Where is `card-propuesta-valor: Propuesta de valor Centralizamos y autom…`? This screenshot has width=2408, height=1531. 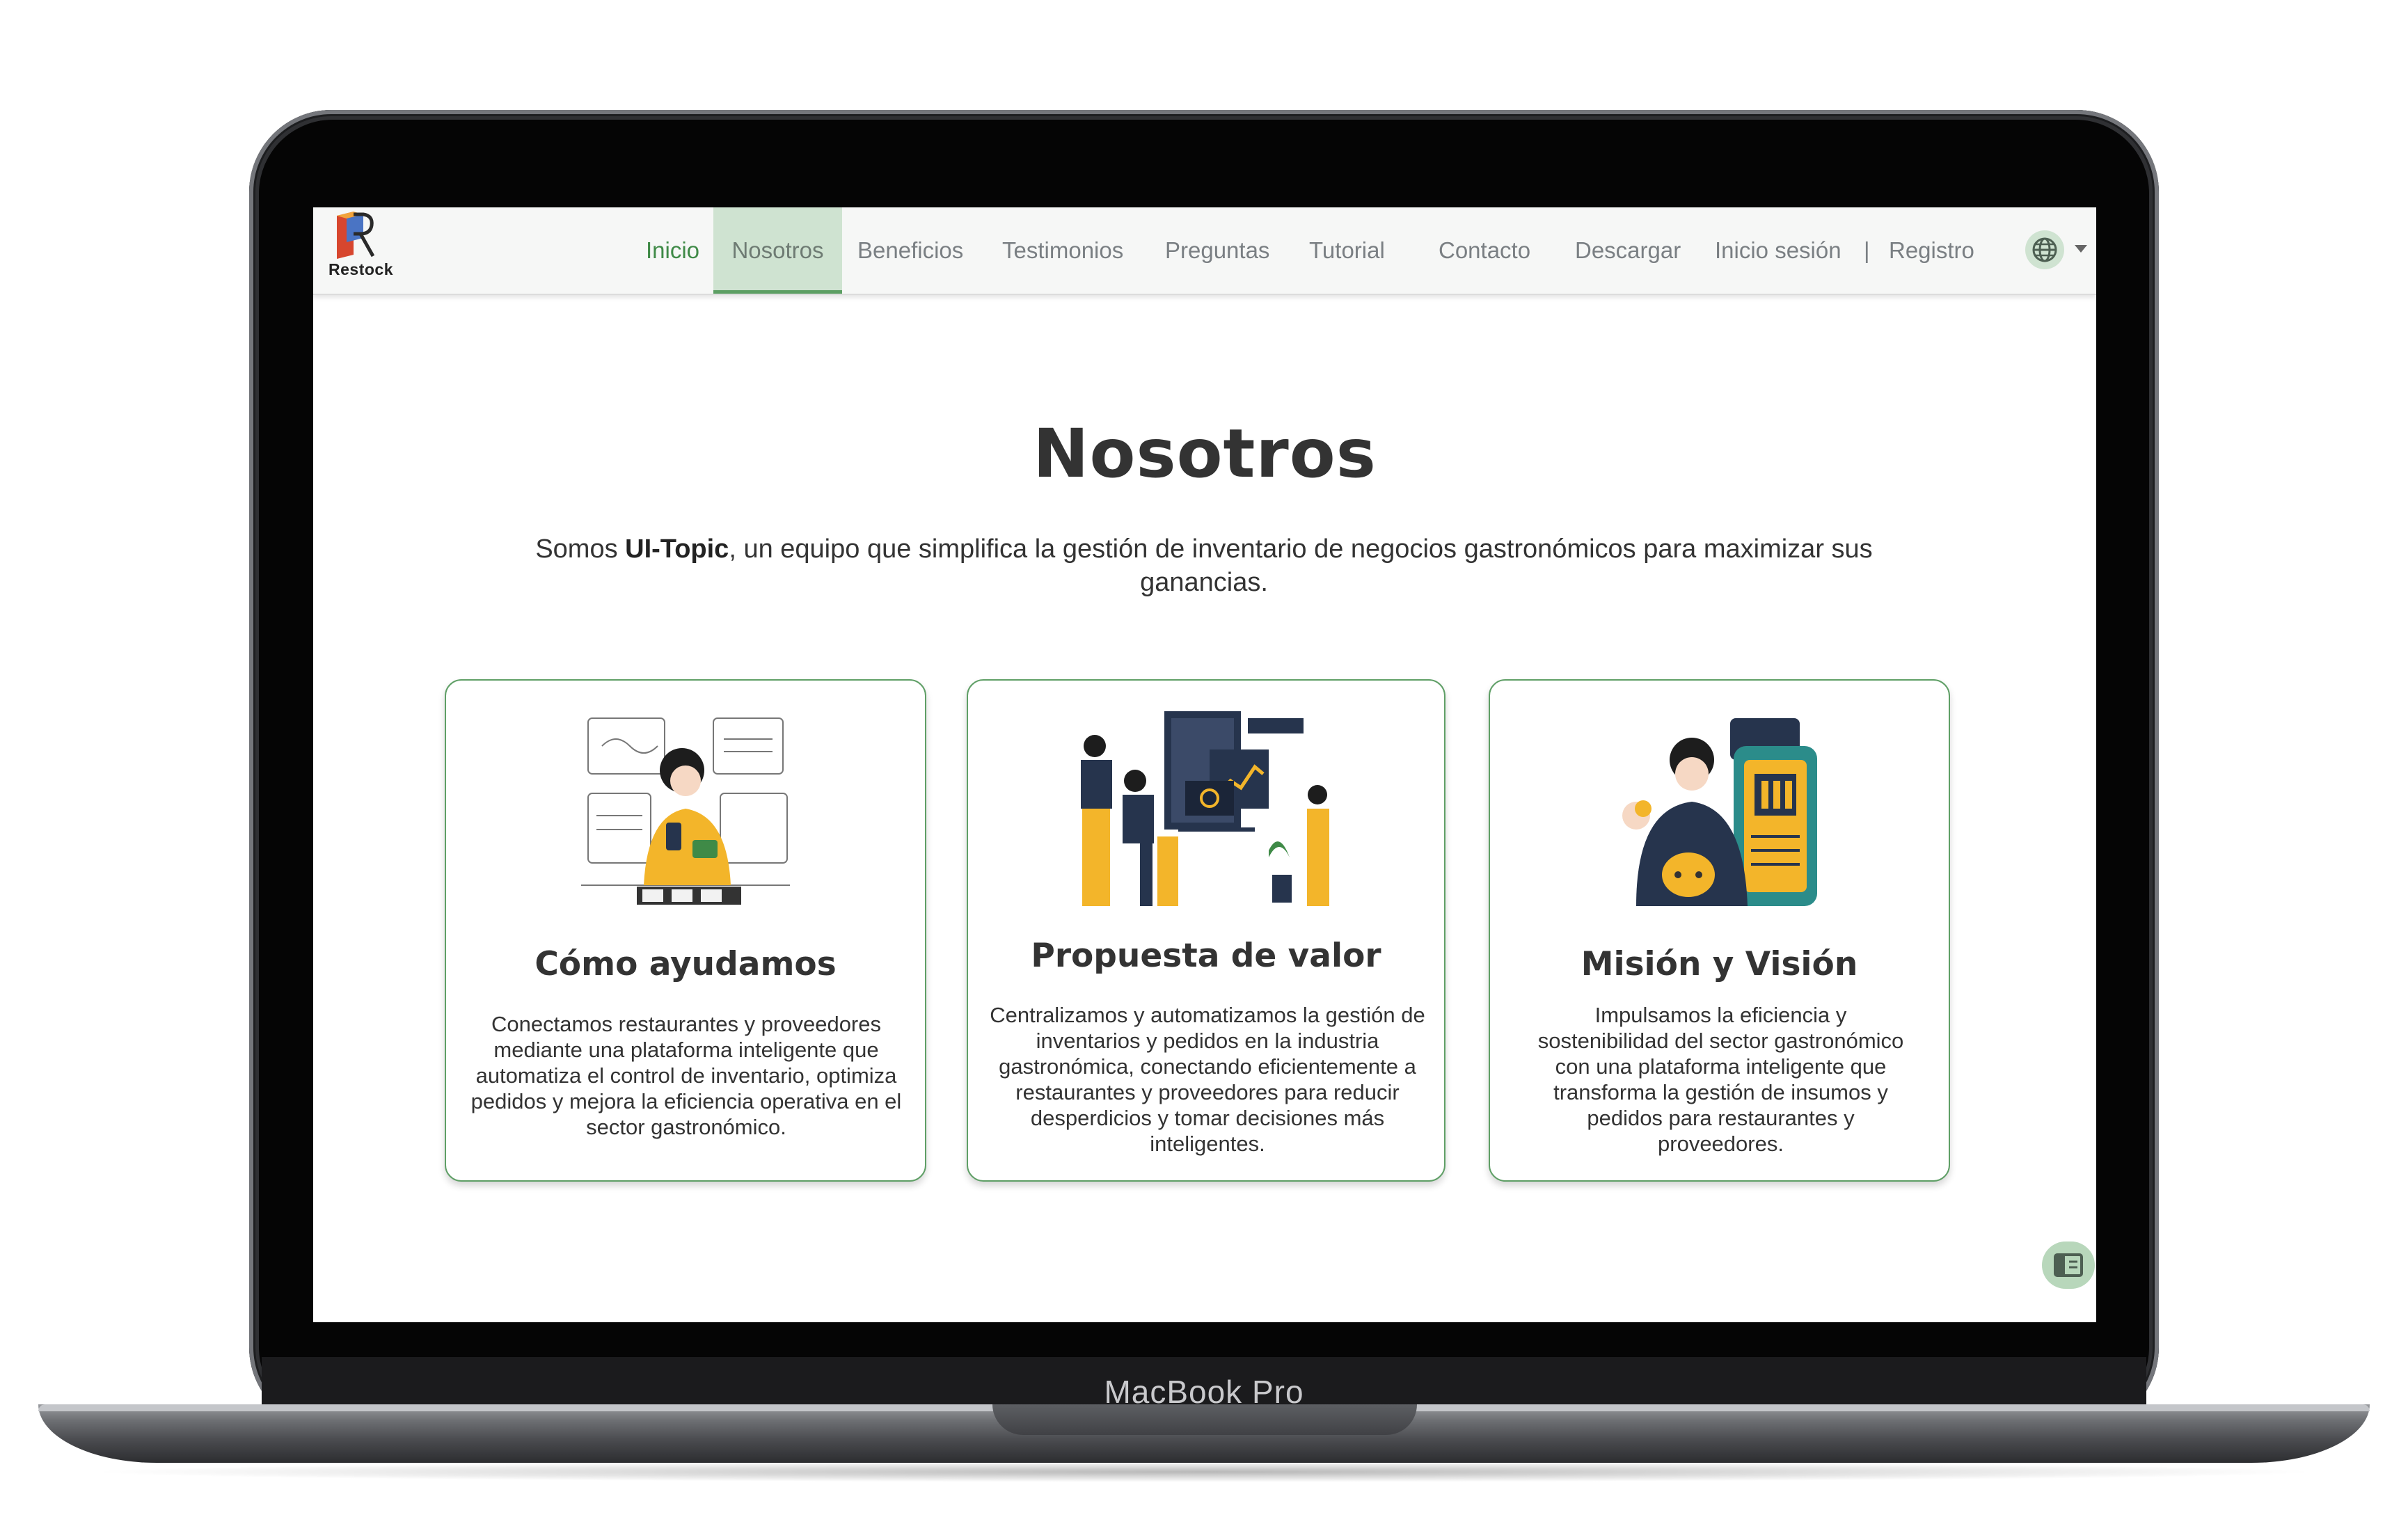 card-propuesta-valor: Propuesta de valor Centralizamos y autom… is located at coordinates (1206, 930).